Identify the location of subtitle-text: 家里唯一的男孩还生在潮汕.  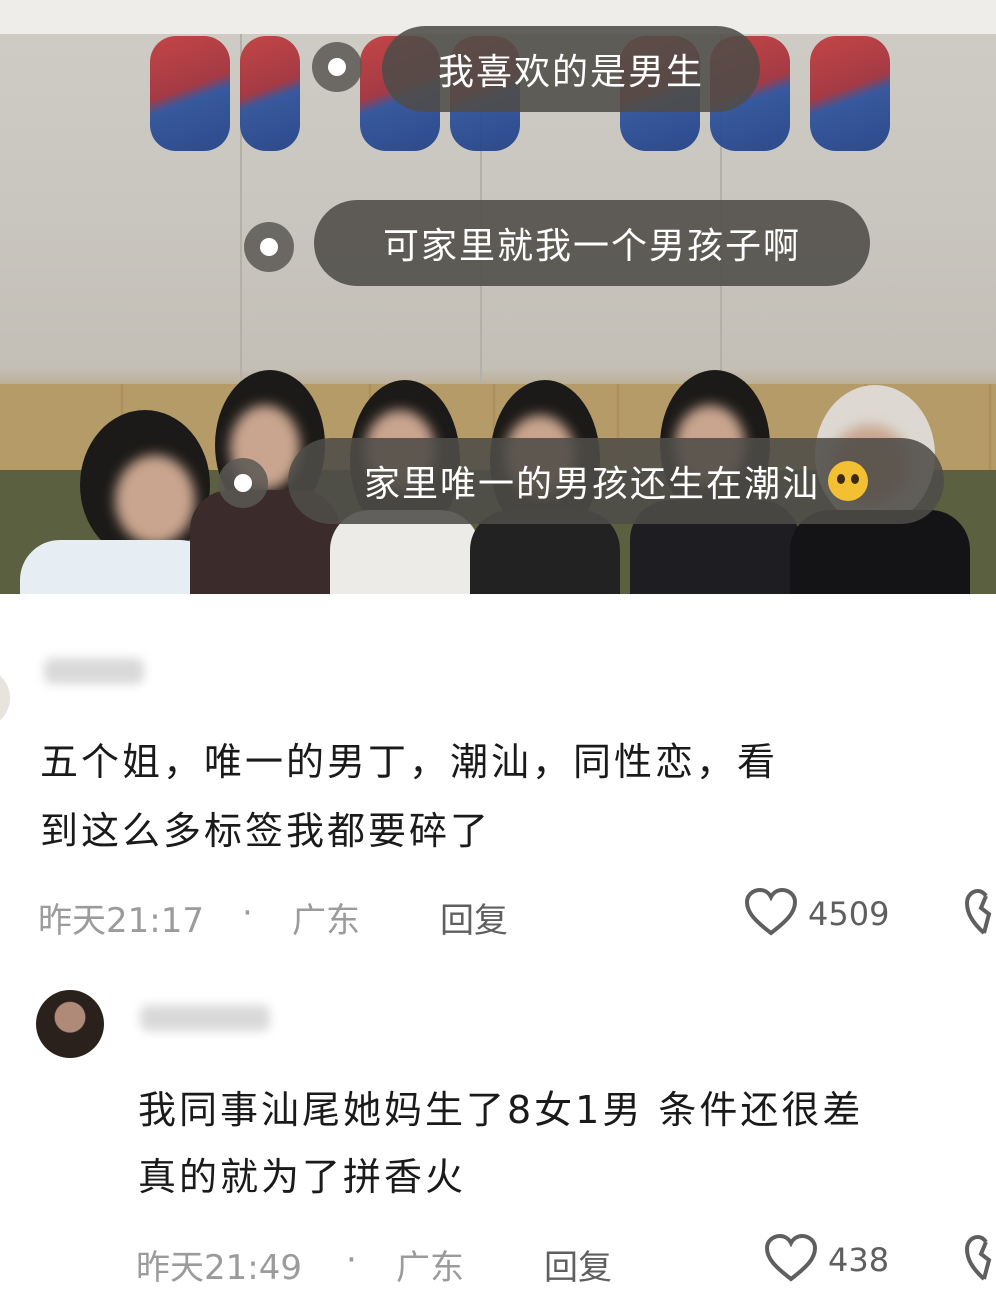
(591, 484).